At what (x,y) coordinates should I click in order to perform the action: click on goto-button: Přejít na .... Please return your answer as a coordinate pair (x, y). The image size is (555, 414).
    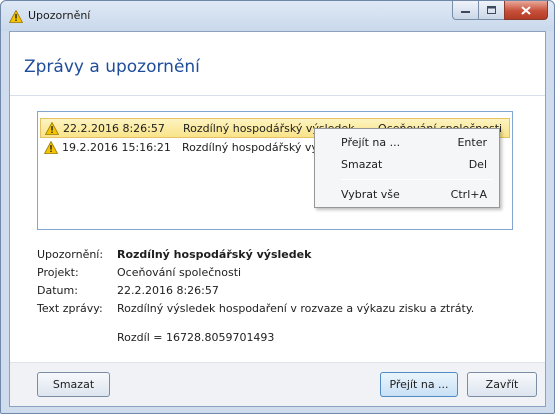
    Looking at the image, I should click on (419, 384).